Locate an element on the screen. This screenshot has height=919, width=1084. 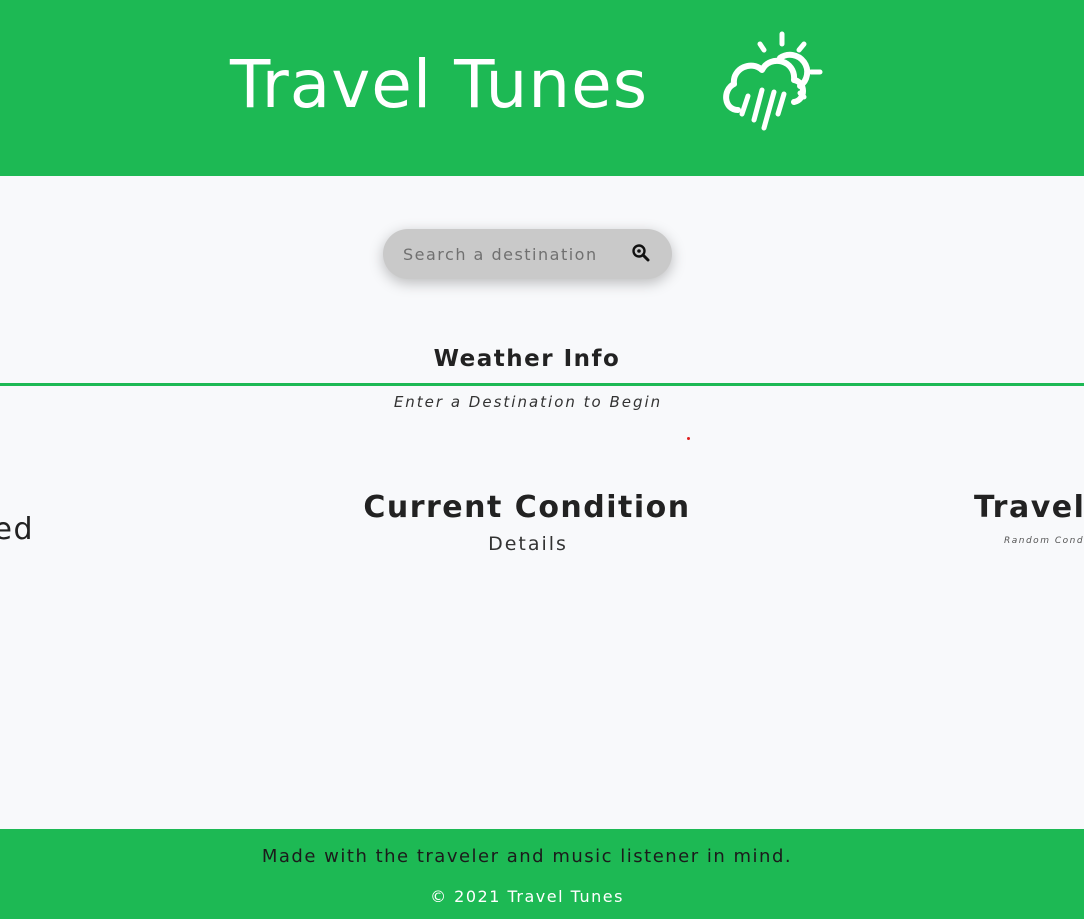
weather-cloud-sun-rain-icon is located at coordinates (773, 81).